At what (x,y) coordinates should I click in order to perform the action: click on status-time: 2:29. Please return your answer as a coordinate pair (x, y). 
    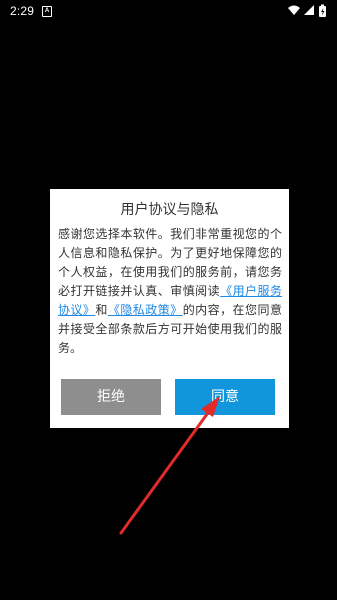
    Looking at the image, I should click on (22, 11).